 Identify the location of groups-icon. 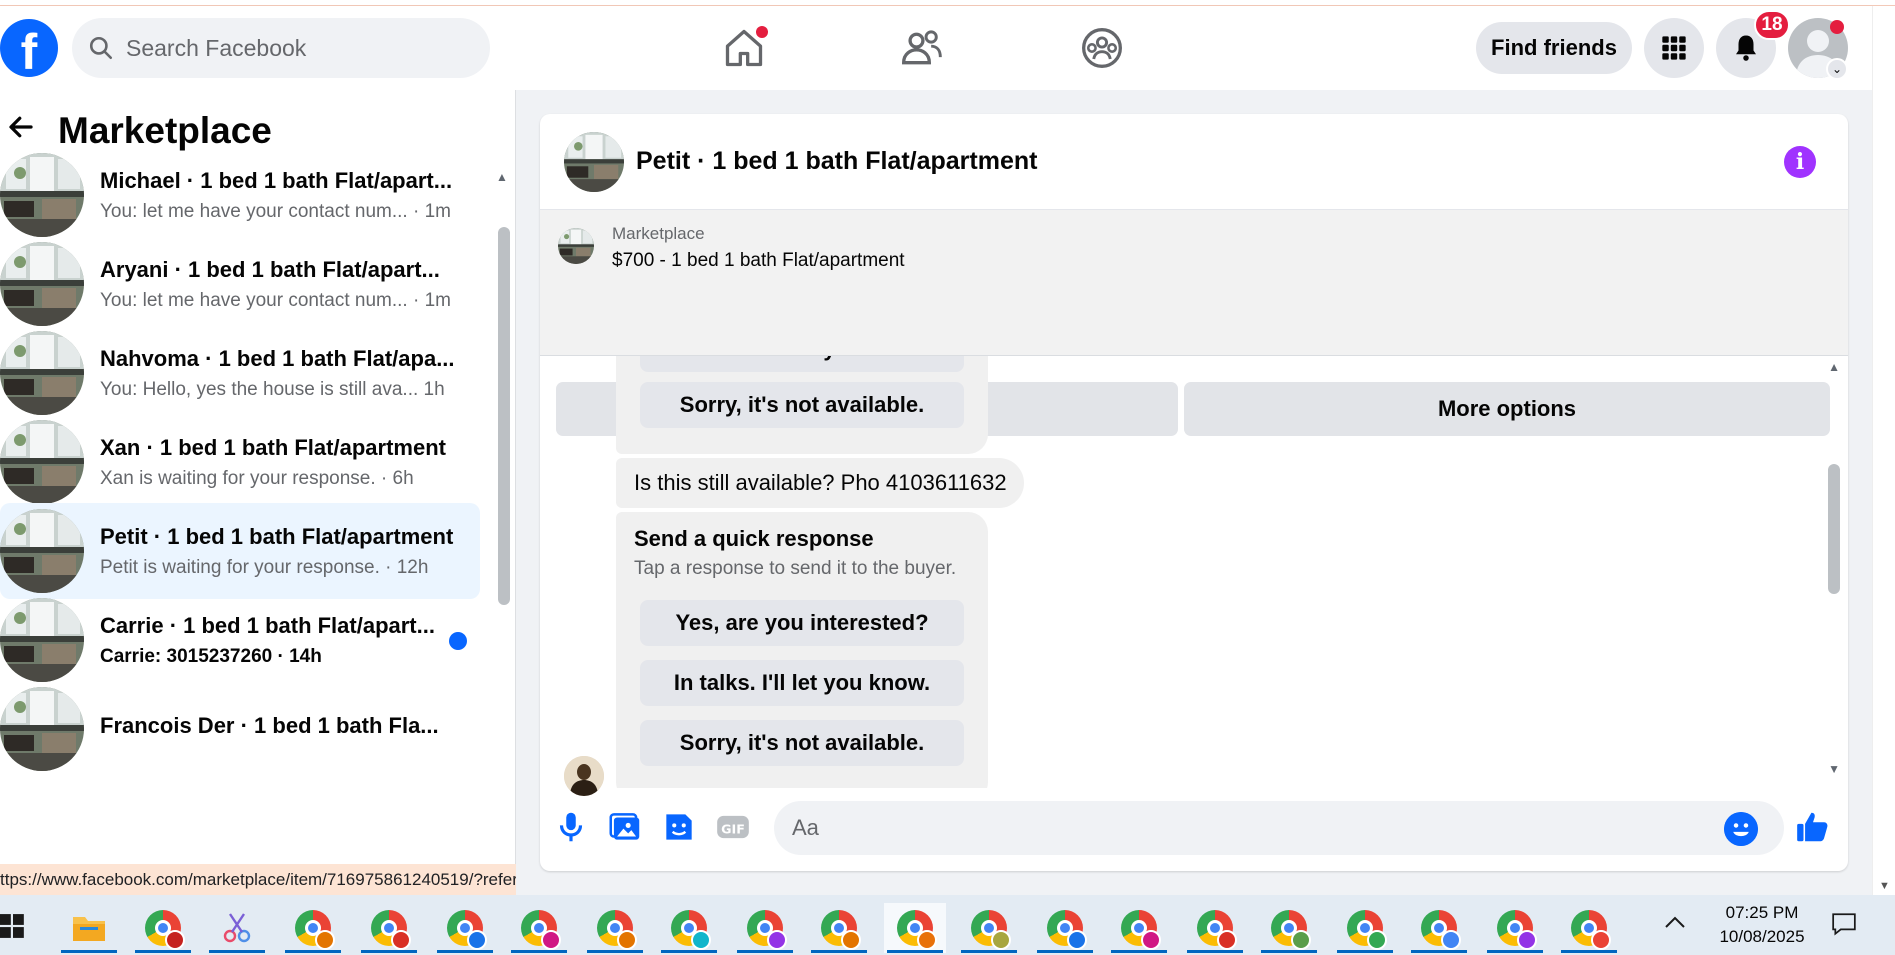
(1102, 48).